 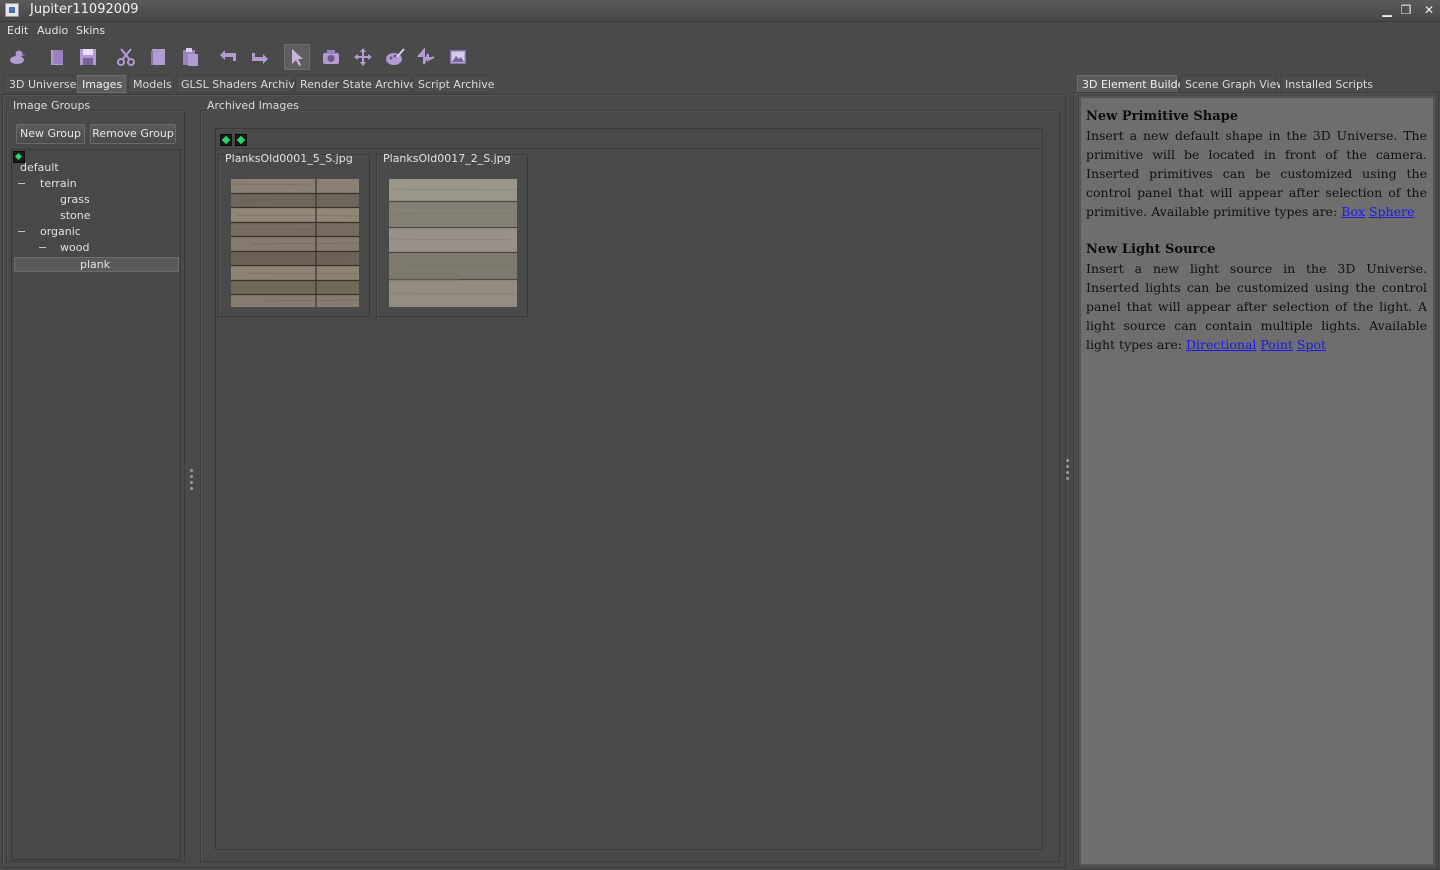 I want to click on waveform-icon, so click(x=426, y=57).